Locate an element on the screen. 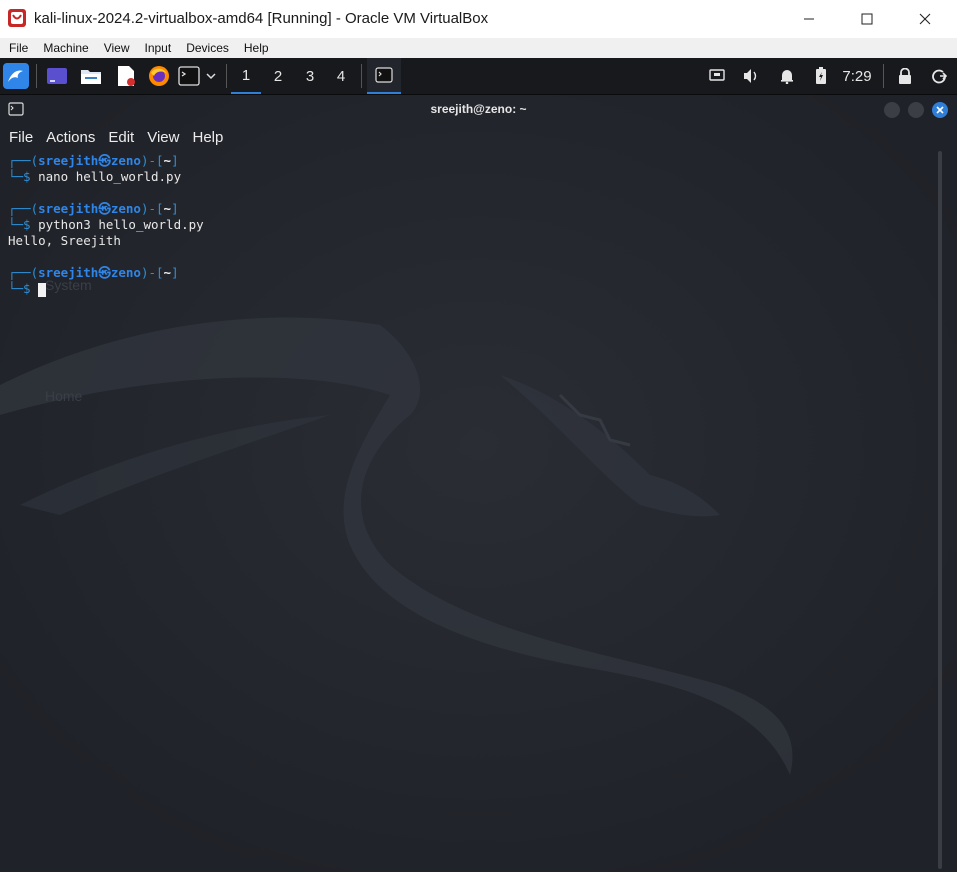 The height and width of the screenshot is (872, 957). terminal-minimize-button is located at coordinates (892, 110).